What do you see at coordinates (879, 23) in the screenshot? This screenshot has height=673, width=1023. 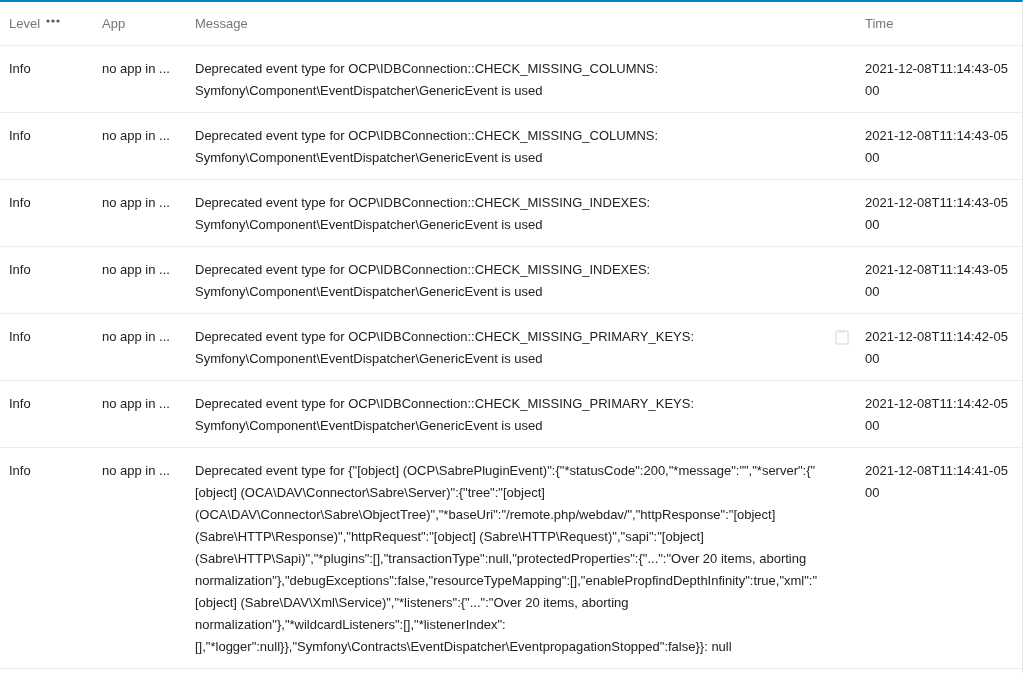 I see `column-header: Time` at bounding box center [879, 23].